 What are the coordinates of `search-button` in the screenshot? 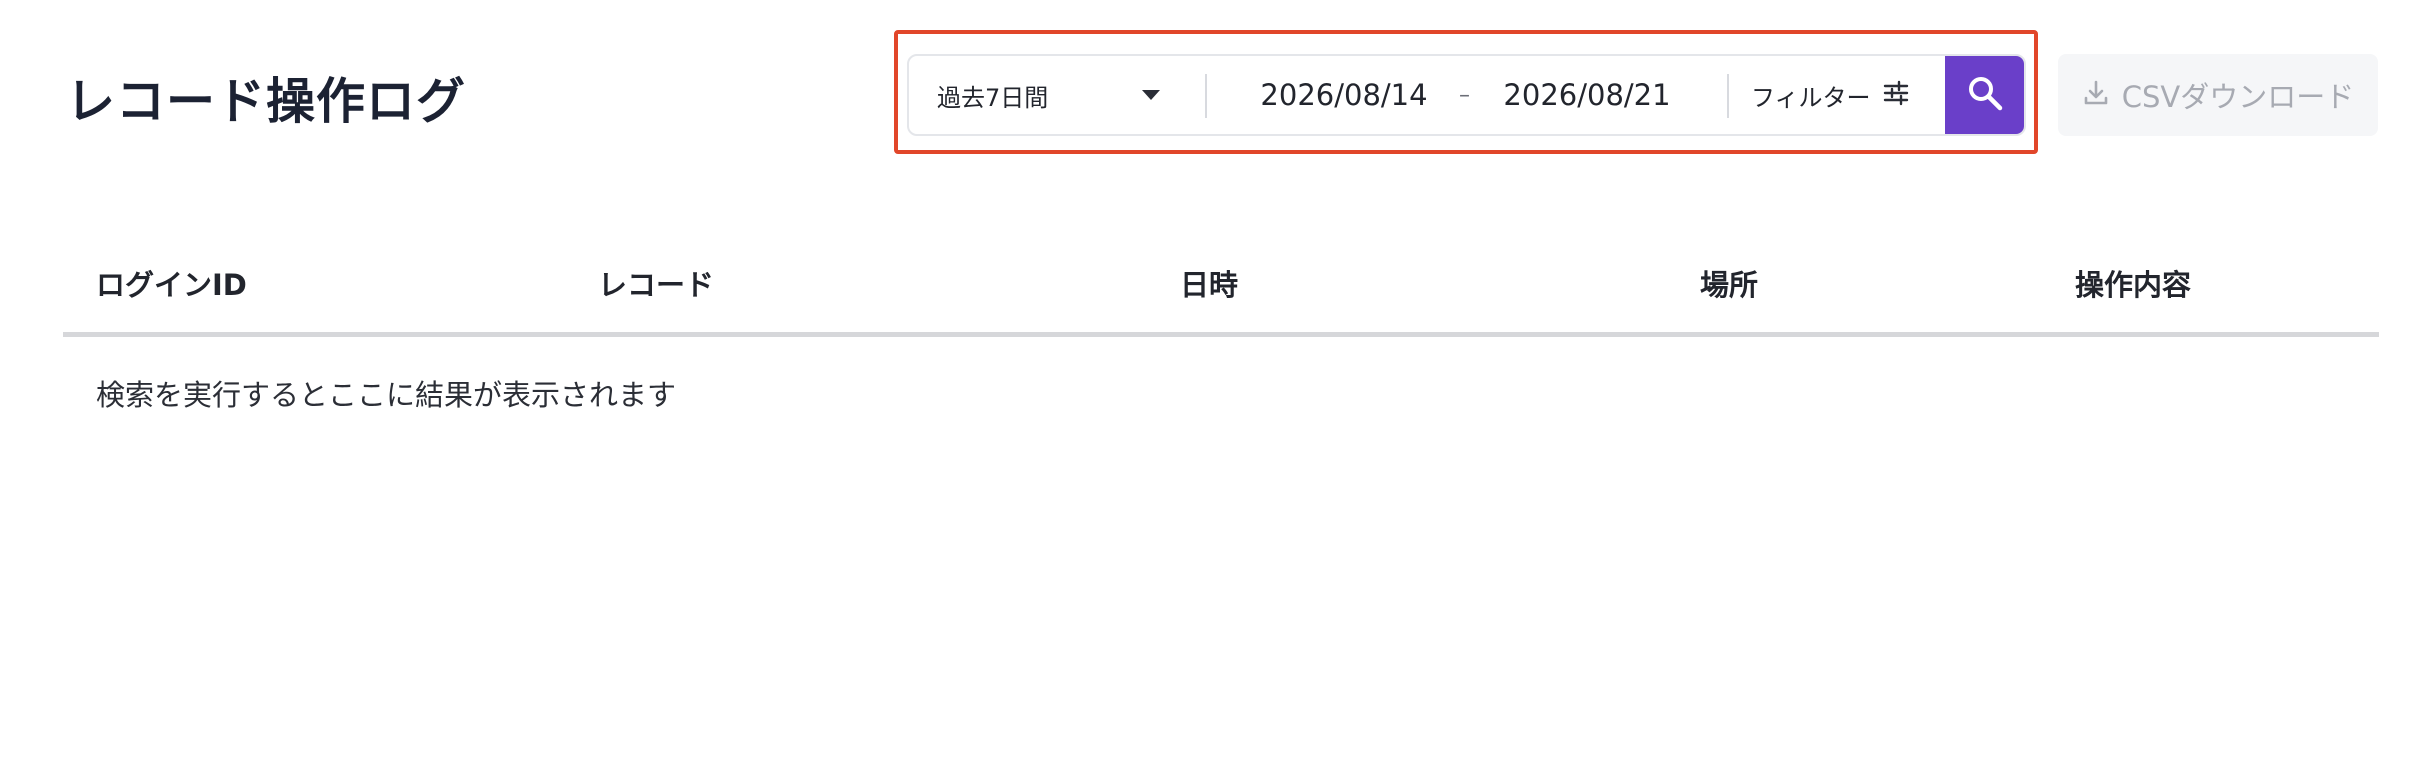 It's located at (1984, 95).